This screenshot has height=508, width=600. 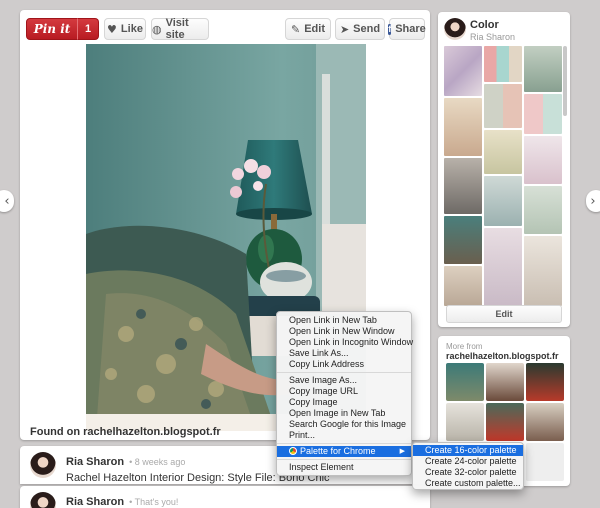 What do you see at coordinates (468, 472) in the screenshot?
I see `submenu-item-32-color: Create 32-color palette` at bounding box center [468, 472].